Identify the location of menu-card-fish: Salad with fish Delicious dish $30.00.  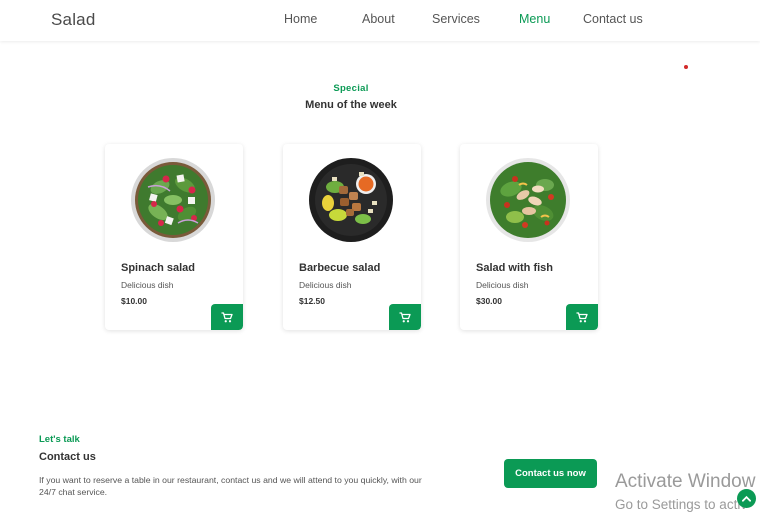
(529, 237).